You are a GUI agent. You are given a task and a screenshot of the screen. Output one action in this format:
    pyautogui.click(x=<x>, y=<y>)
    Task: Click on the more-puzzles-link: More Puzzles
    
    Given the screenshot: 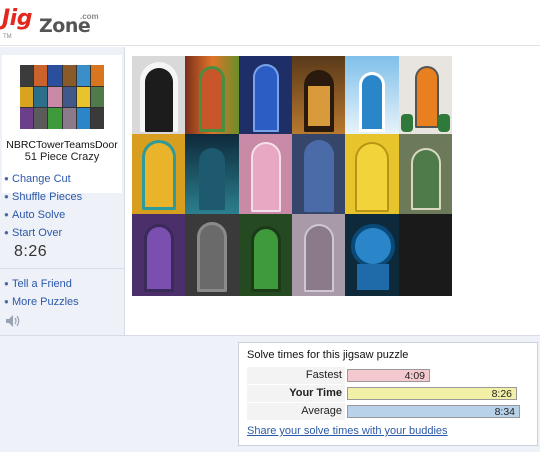 What is the action you would take?
    pyautogui.click(x=45, y=302)
    